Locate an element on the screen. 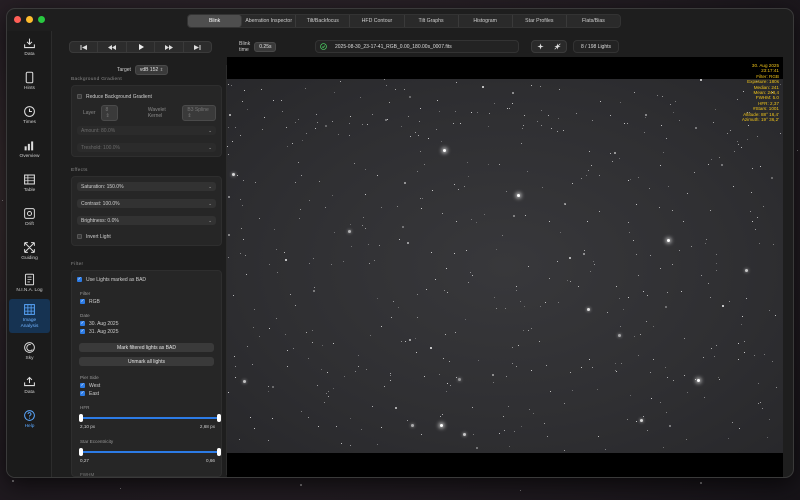  skip-back-button is located at coordinates (84, 47).